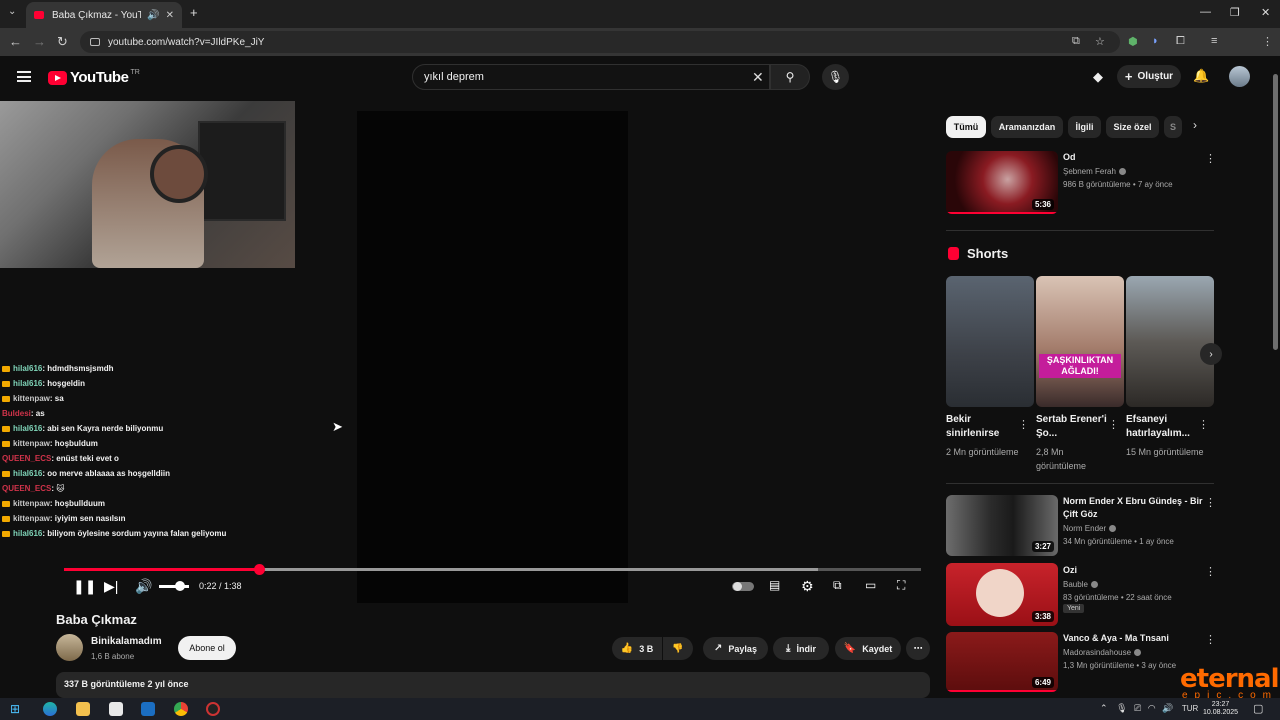  What do you see at coordinates (69, 647) in the screenshot?
I see `channel-avatar` at bounding box center [69, 647].